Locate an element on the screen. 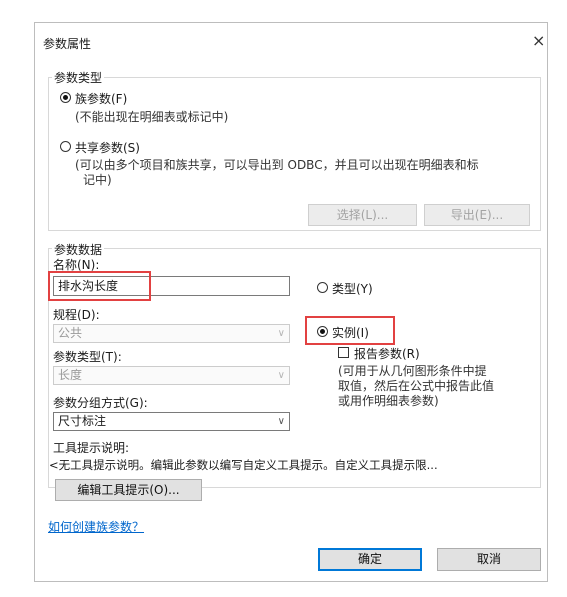  discipline-label: 规程(D): is located at coordinates (76, 315).